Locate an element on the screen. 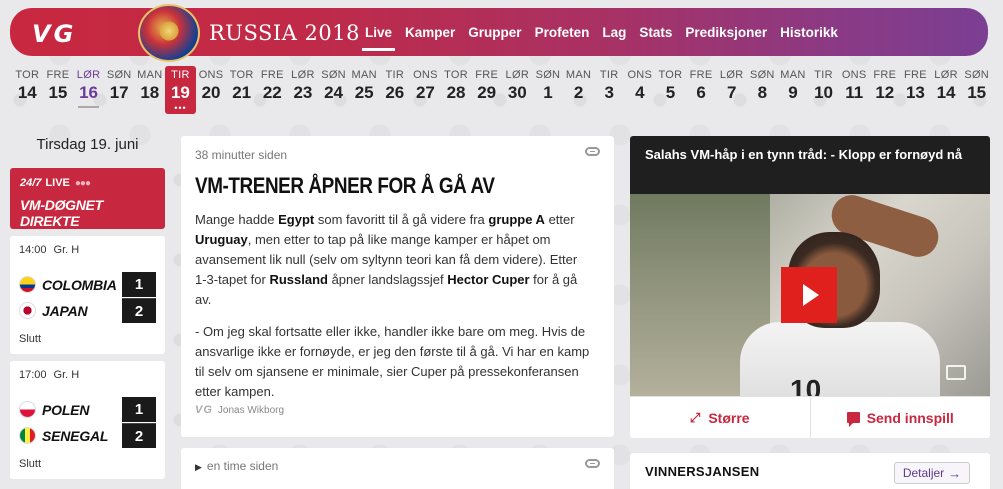 The height and width of the screenshot is (489, 1003). date-7: TOR 21 is located at coordinates (241, 95).